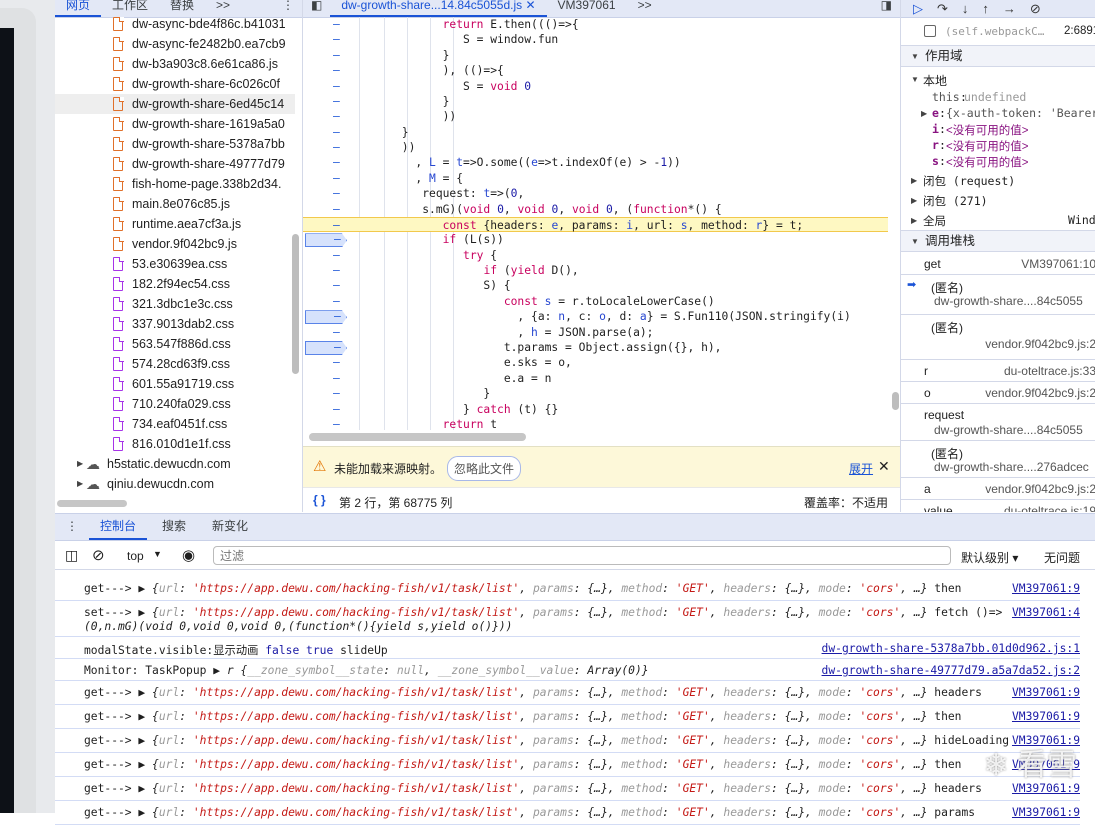  I want to click on code-line: – try {, so click(595, 255).